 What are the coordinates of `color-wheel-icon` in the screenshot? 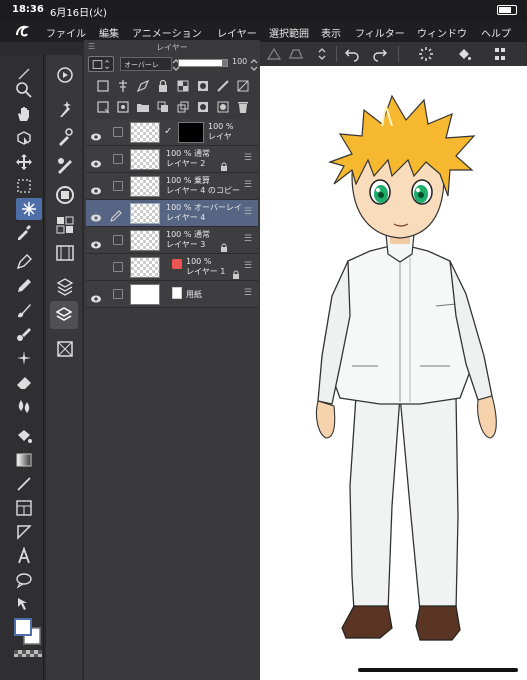 It's located at (65, 195).